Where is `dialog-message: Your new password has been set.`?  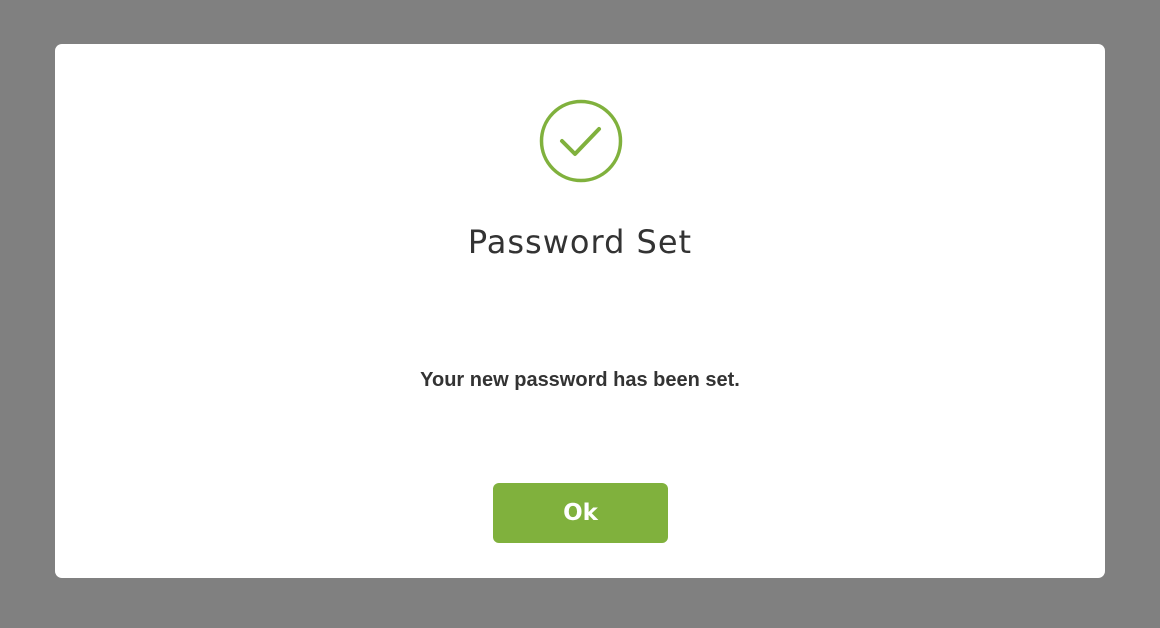
dialog-message: Your new password has been set. is located at coordinates (580, 380).